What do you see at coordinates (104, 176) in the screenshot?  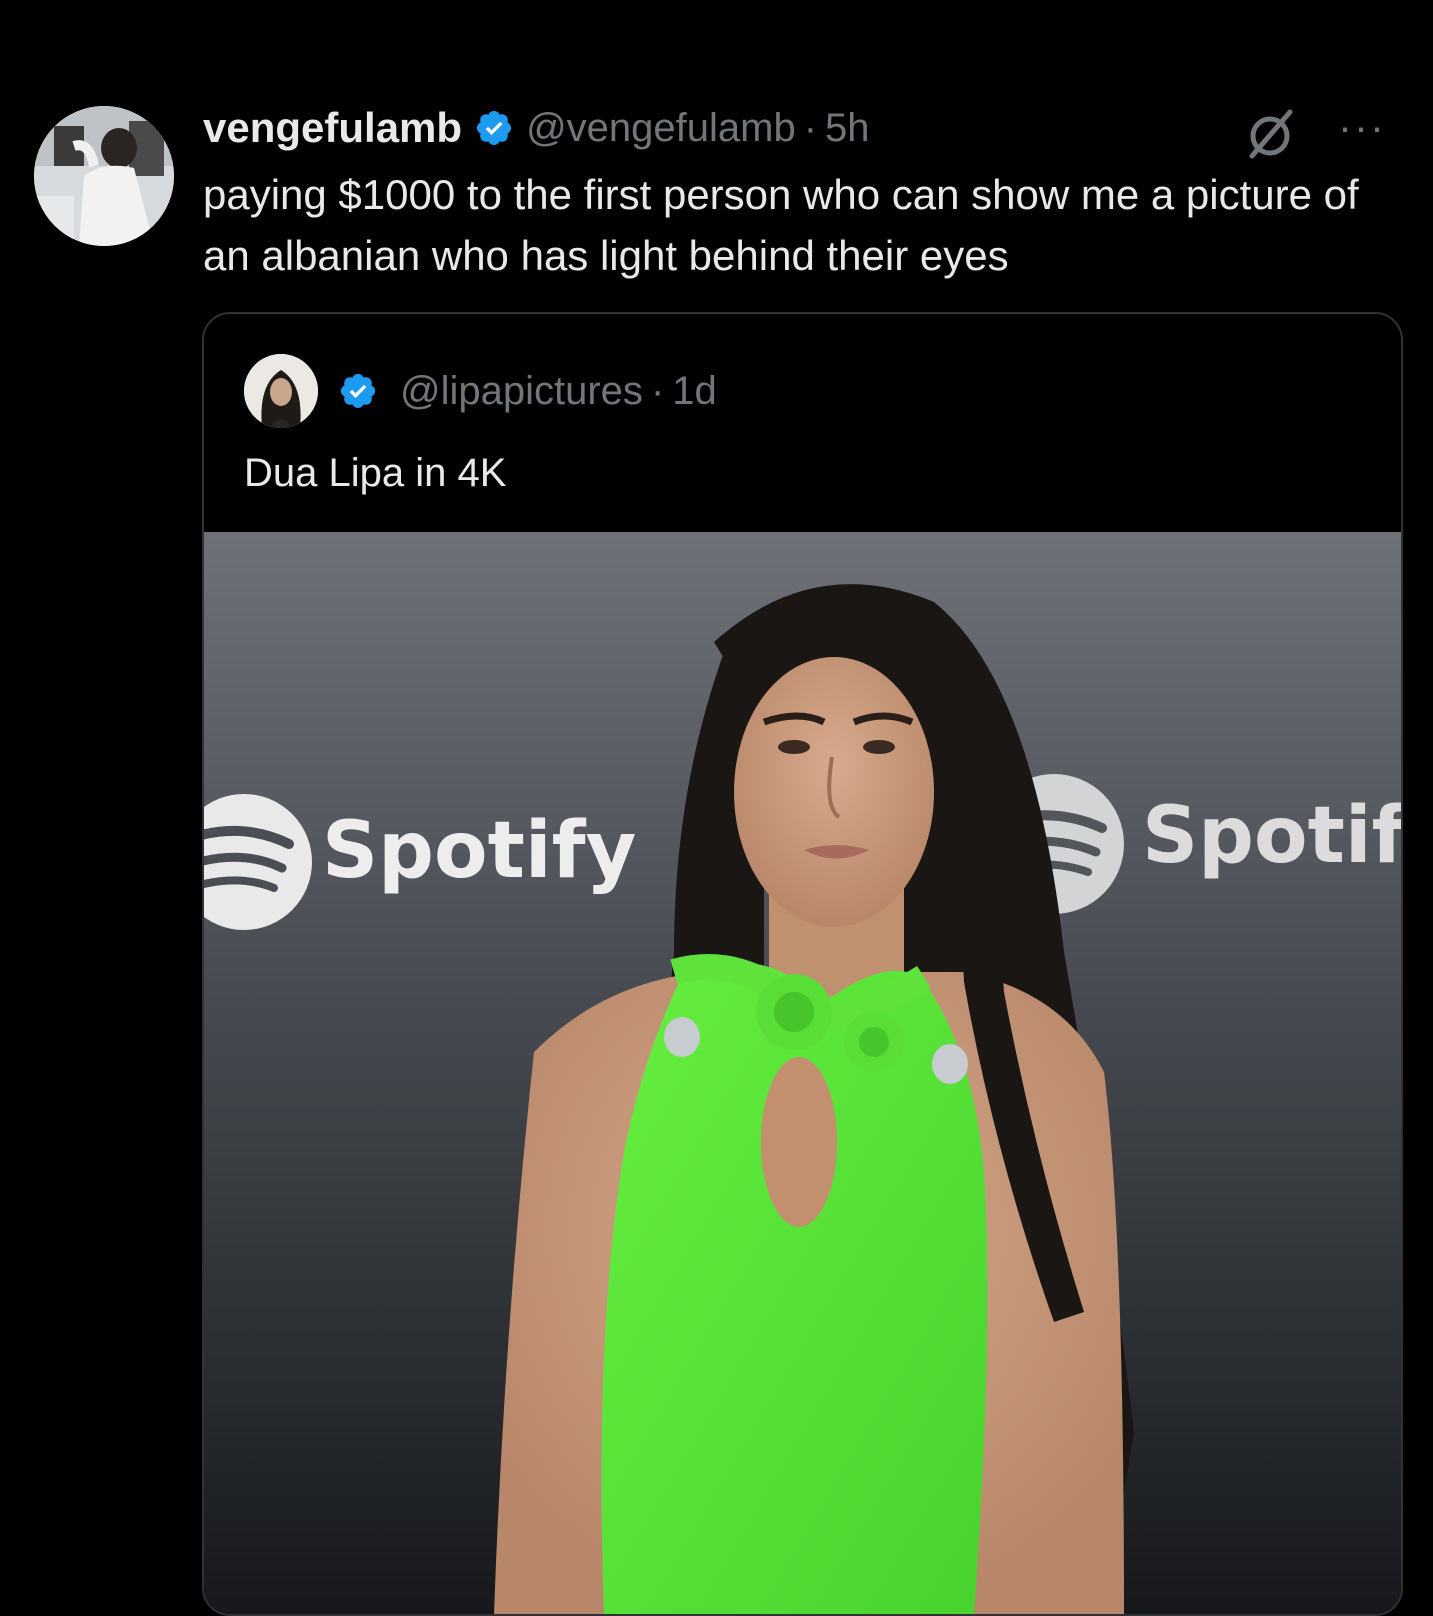 I see `author-avatar` at bounding box center [104, 176].